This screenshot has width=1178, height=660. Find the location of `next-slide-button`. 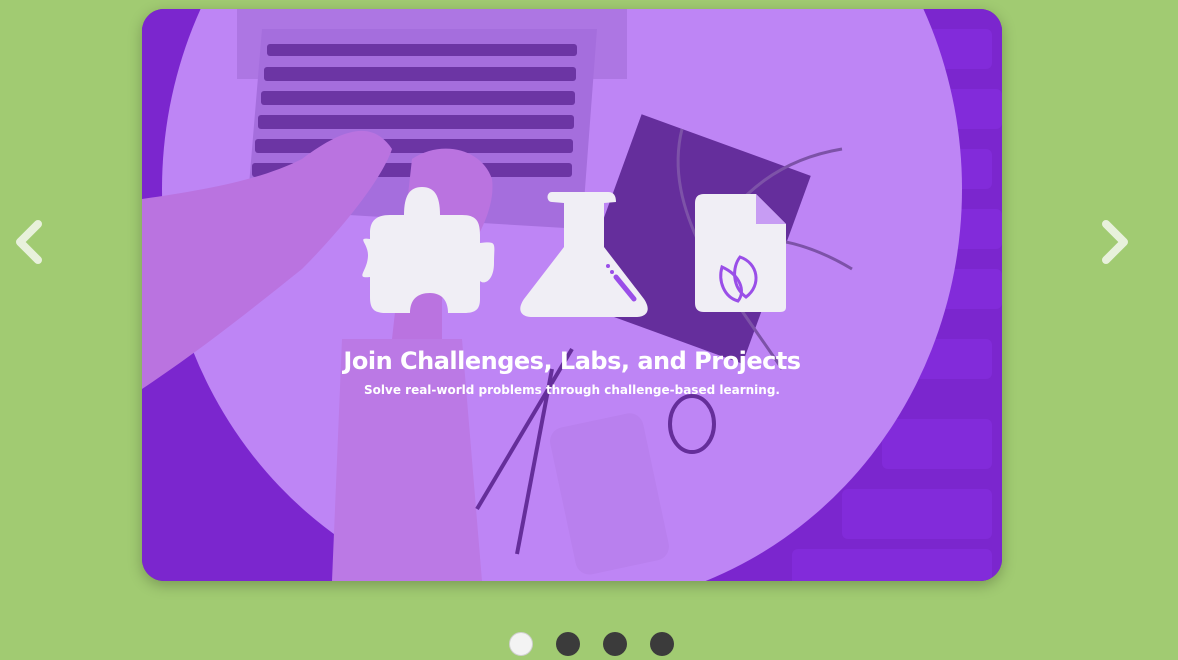

next-slide-button is located at coordinates (1114, 242).